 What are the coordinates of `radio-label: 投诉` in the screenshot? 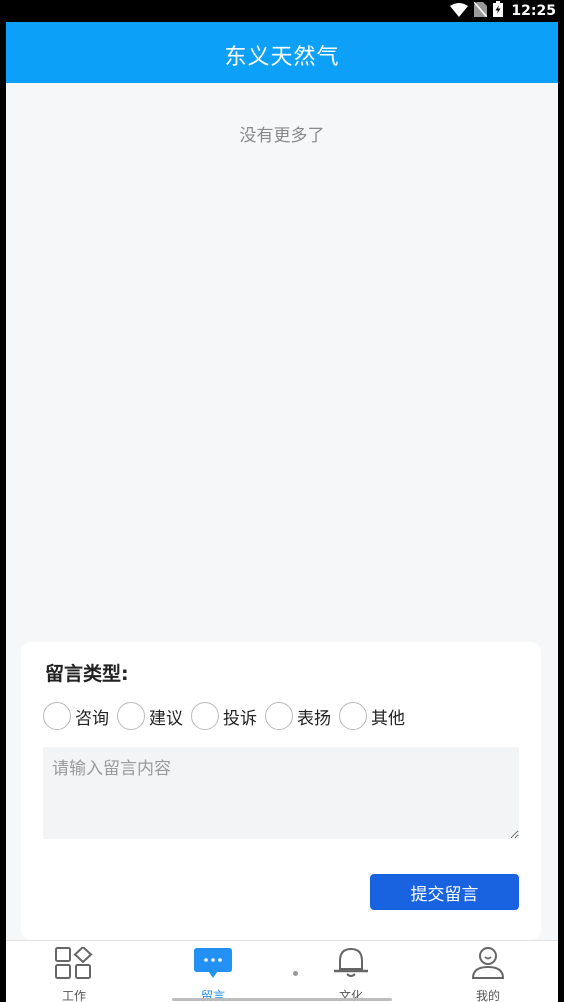 It's located at (240, 718).